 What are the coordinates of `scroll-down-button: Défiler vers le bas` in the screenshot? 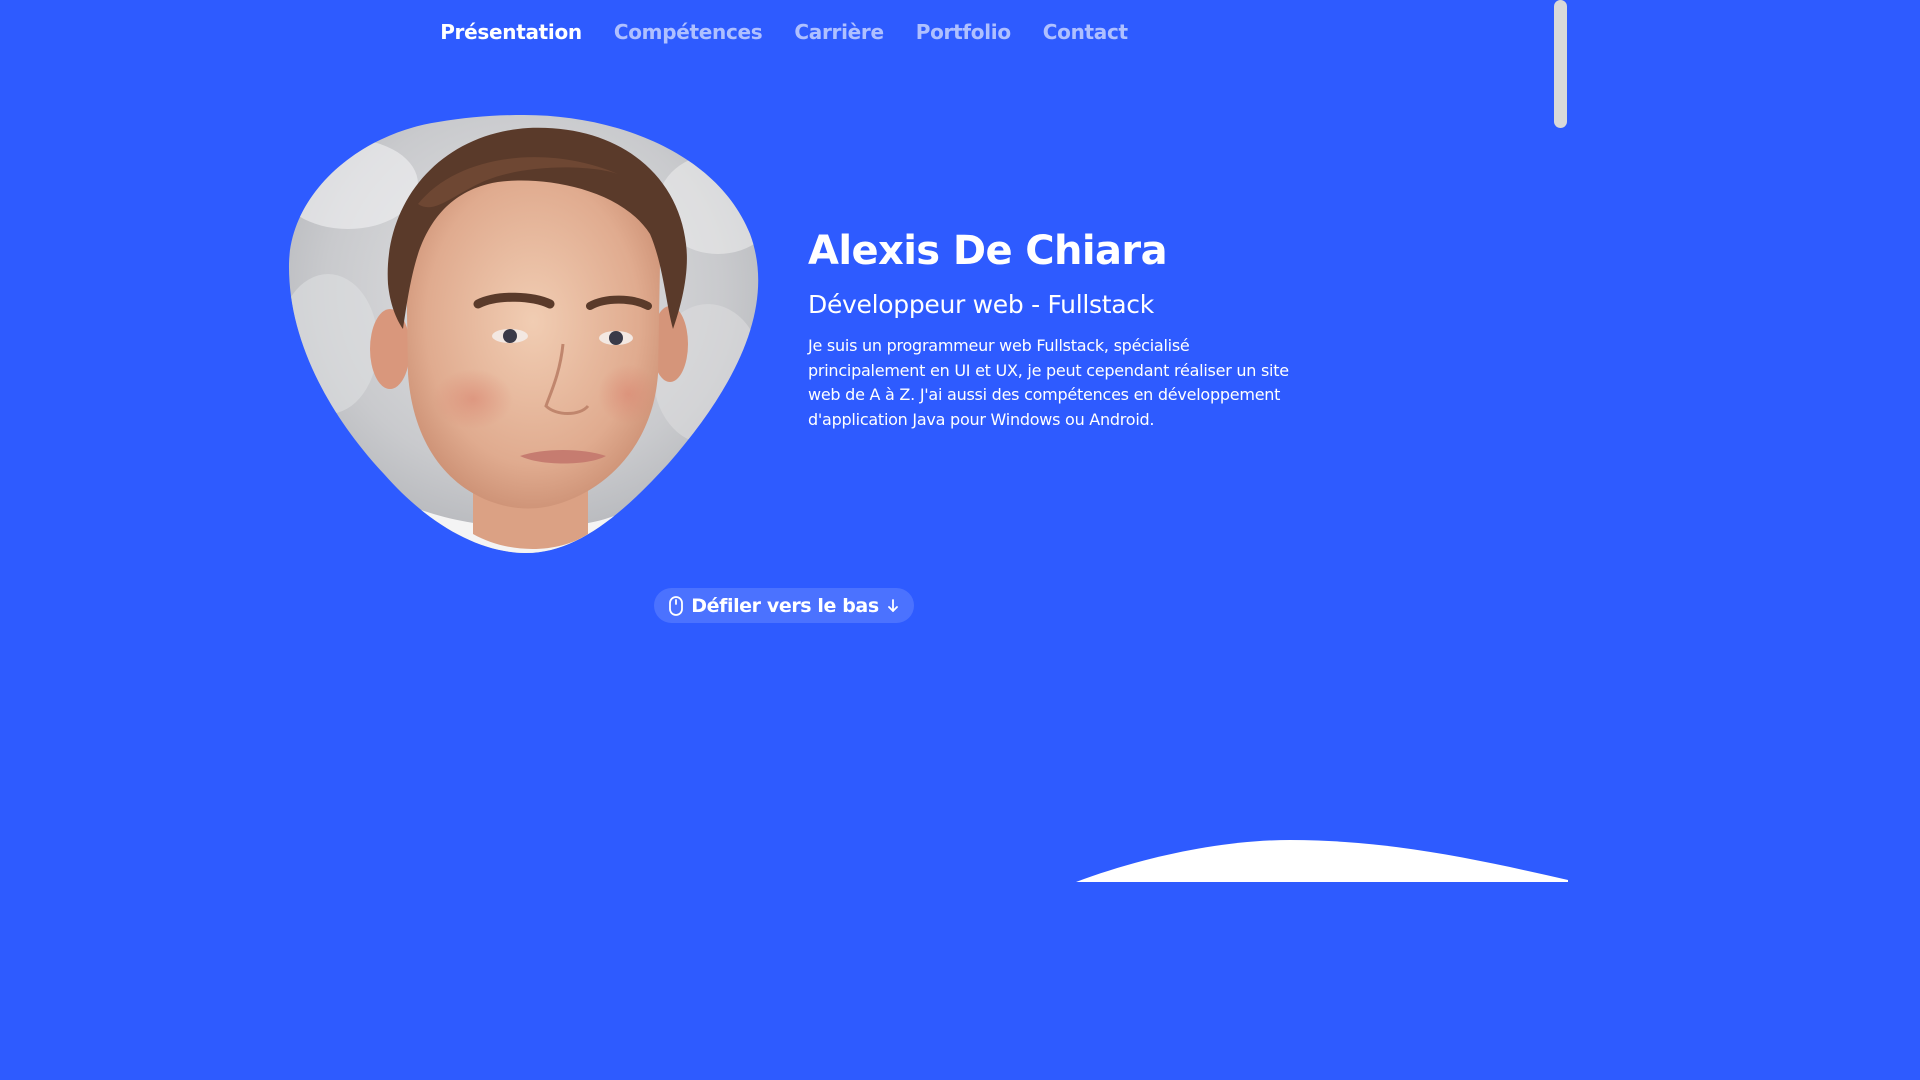 It's located at (784, 605).